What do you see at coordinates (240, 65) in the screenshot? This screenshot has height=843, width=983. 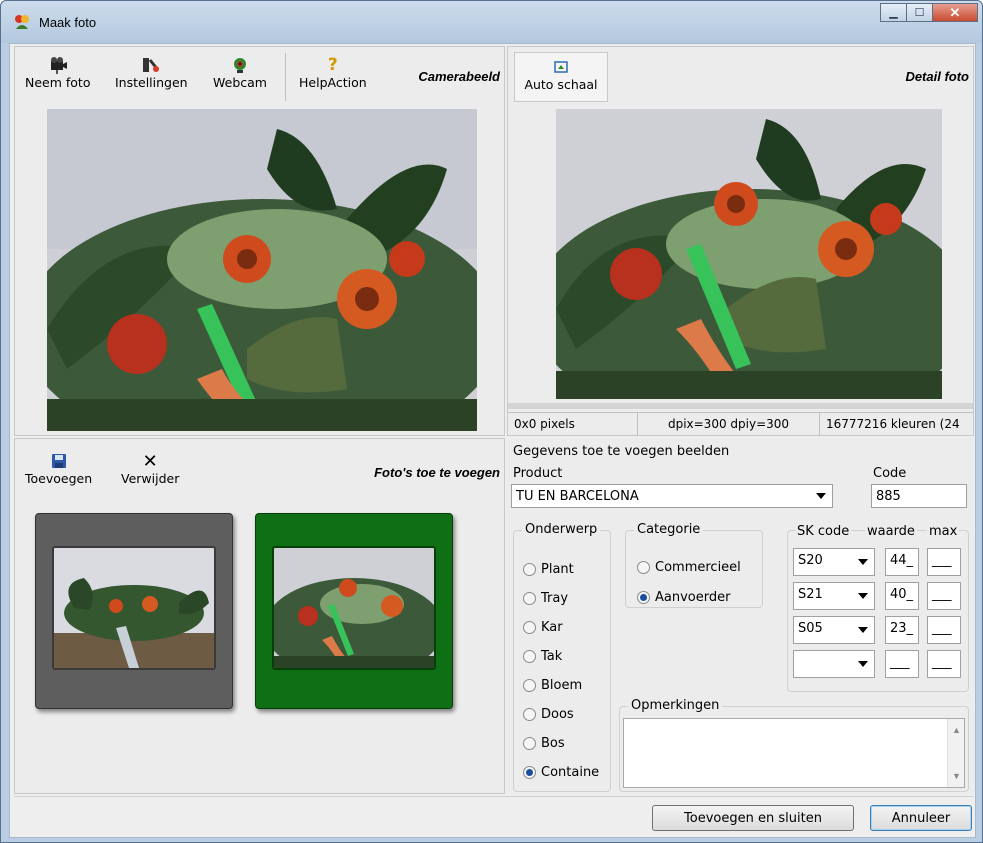 I see `webcam-icon` at bounding box center [240, 65].